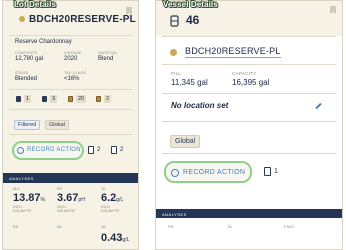 The height and width of the screenshot is (250, 346). Describe the element at coordinates (72, 79) in the screenshot. I see `tax-class-value: <16%` at that location.